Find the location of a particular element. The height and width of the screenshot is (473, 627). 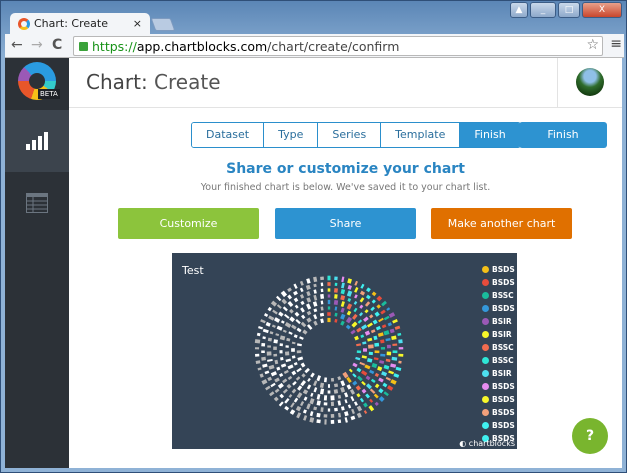

step-template: Template is located at coordinates (421, 135).